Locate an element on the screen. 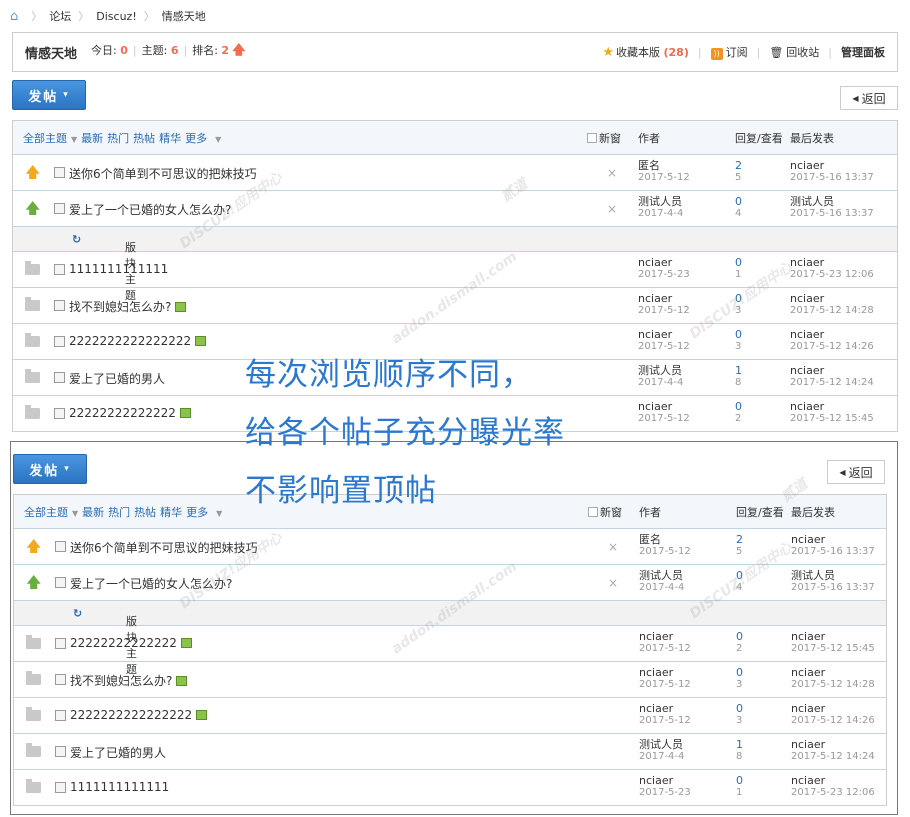 The height and width of the screenshot is (817, 910). admin-panel-link: 管理面板 is located at coordinates (863, 52).